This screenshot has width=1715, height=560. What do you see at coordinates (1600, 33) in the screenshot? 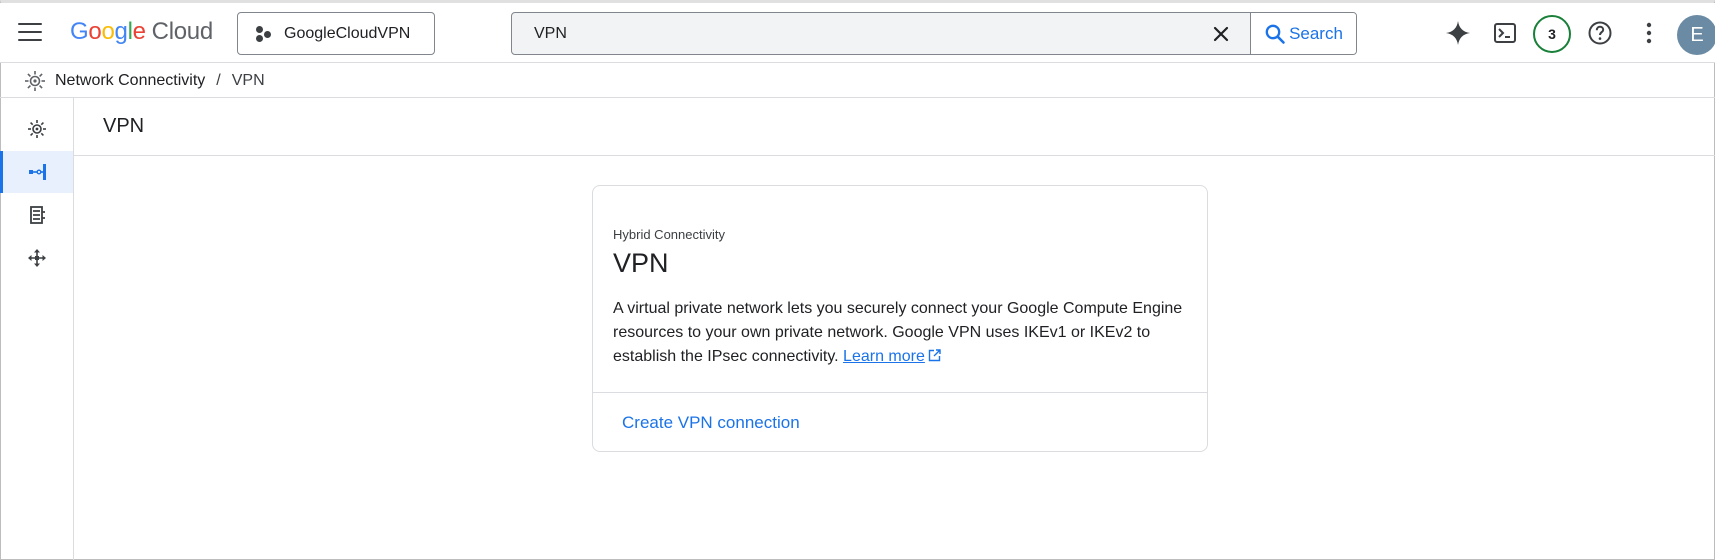
I see `help-icon` at bounding box center [1600, 33].